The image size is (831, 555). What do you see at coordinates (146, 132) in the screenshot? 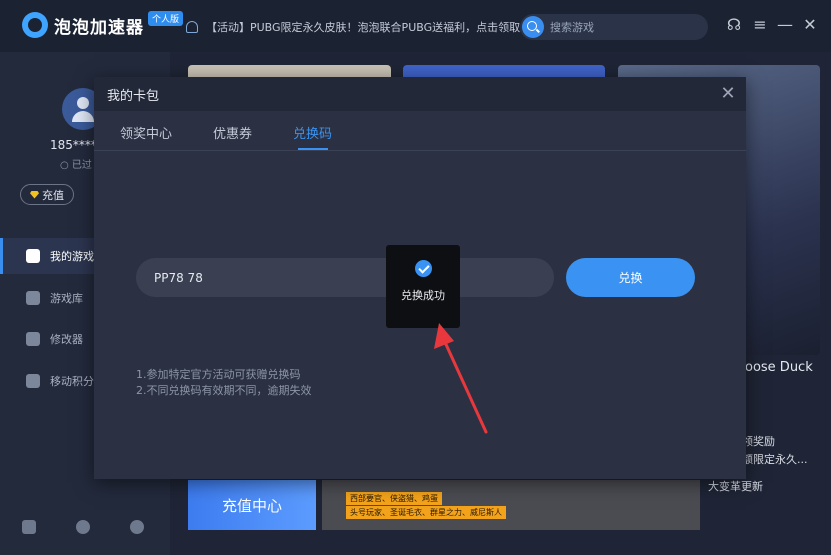
I see `tab-reward-center: 领奖中心` at bounding box center [146, 132].